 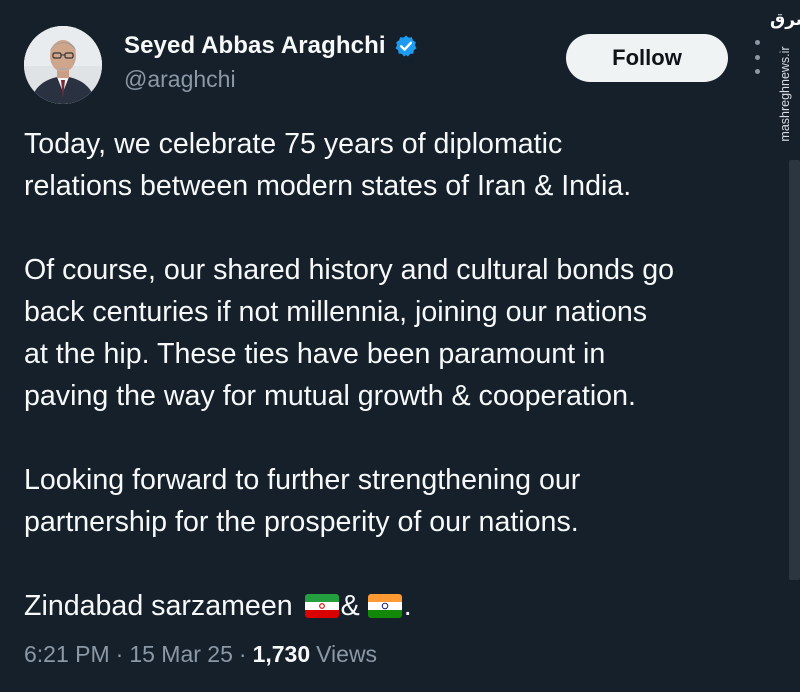 What do you see at coordinates (346, 654) in the screenshot?
I see `views-label: Views` at bounding box center [346, 654].